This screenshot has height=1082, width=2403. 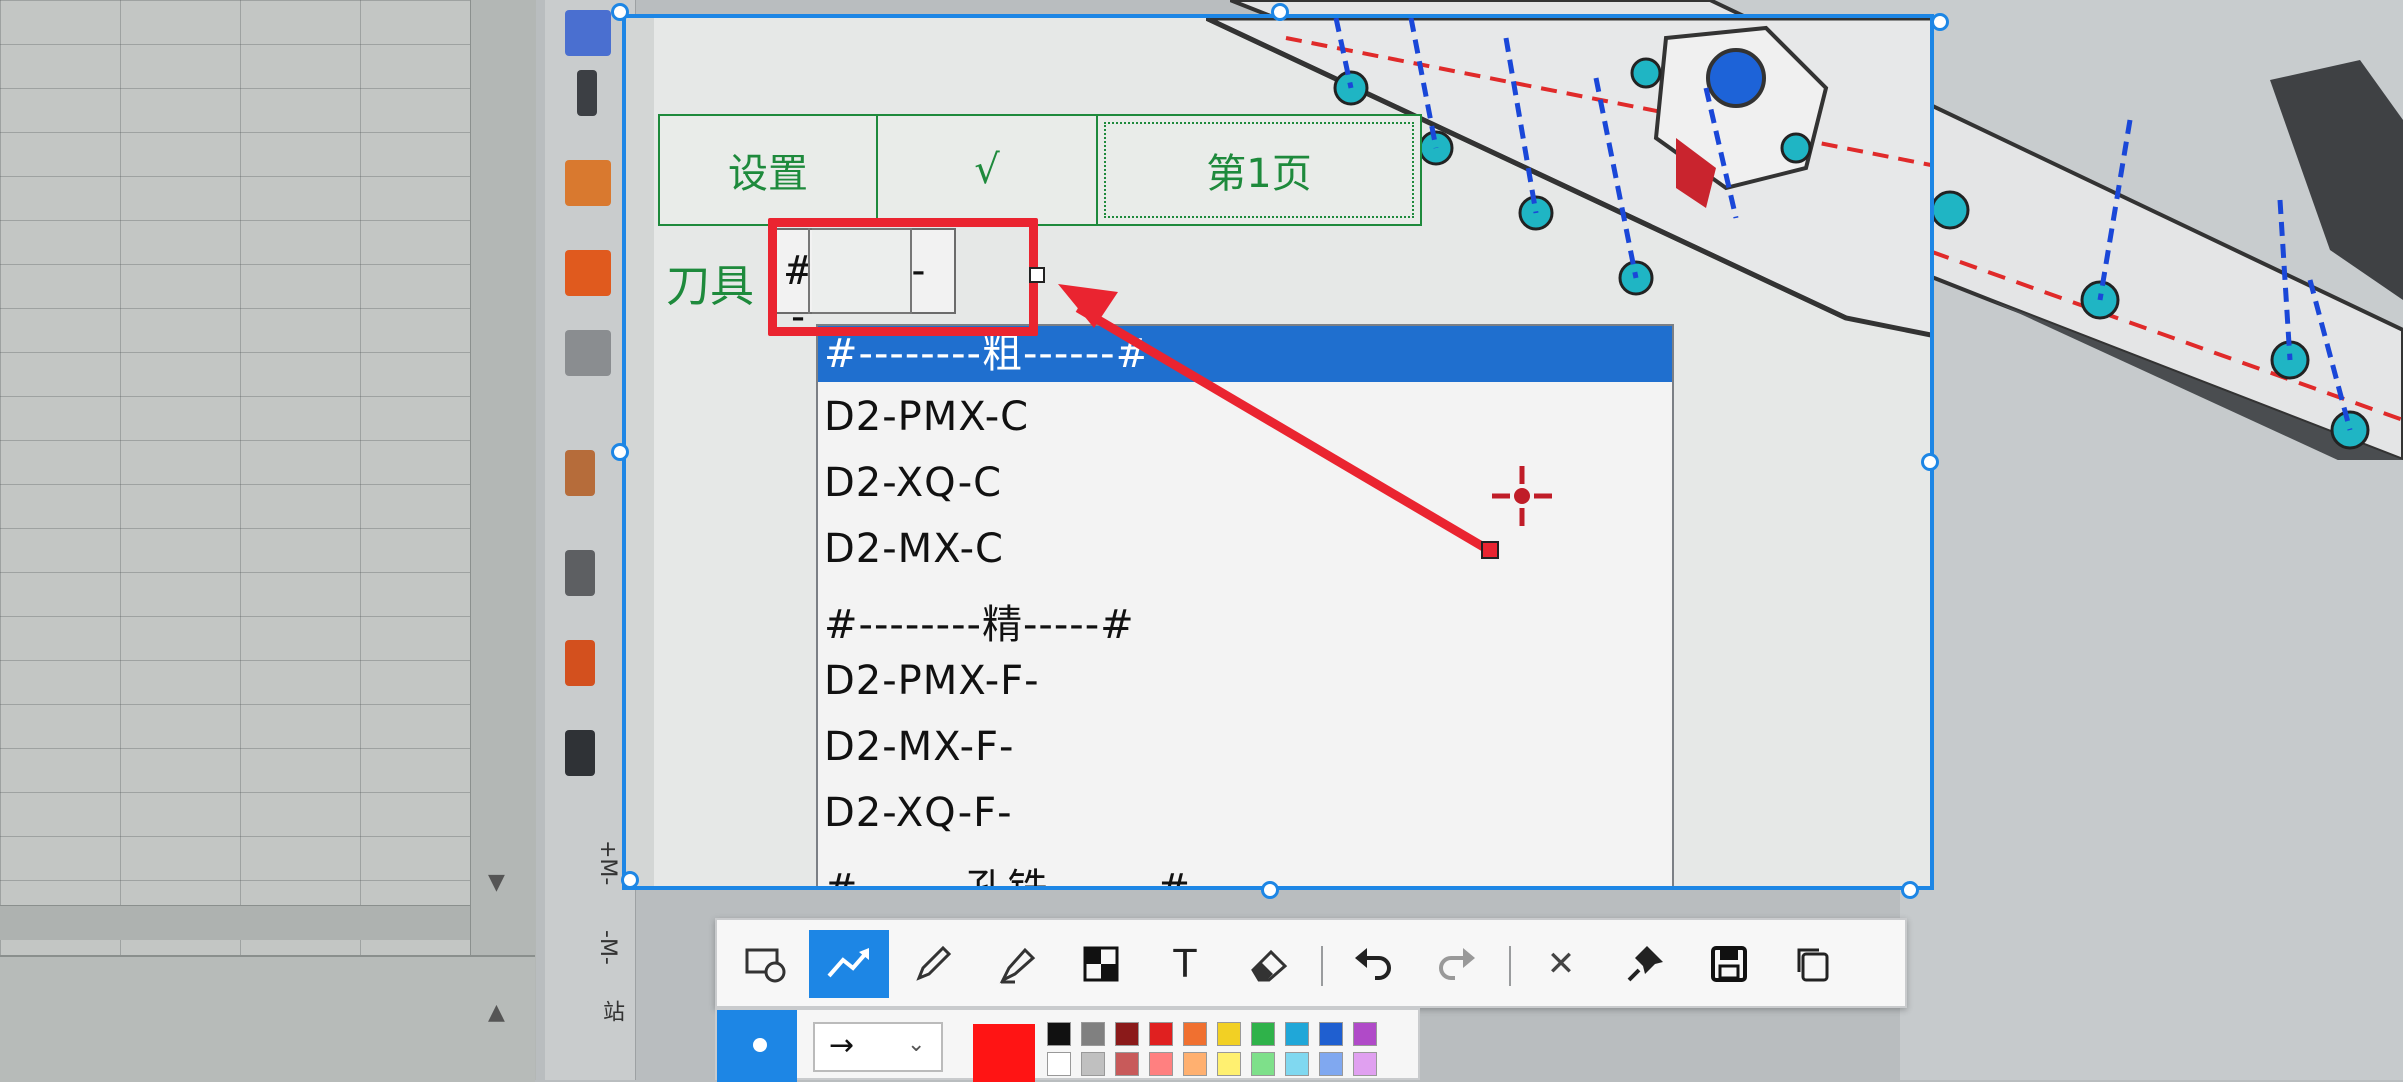 I want to click on snip-editor-toolbar: T ✕, so click(x=1311, y=963).